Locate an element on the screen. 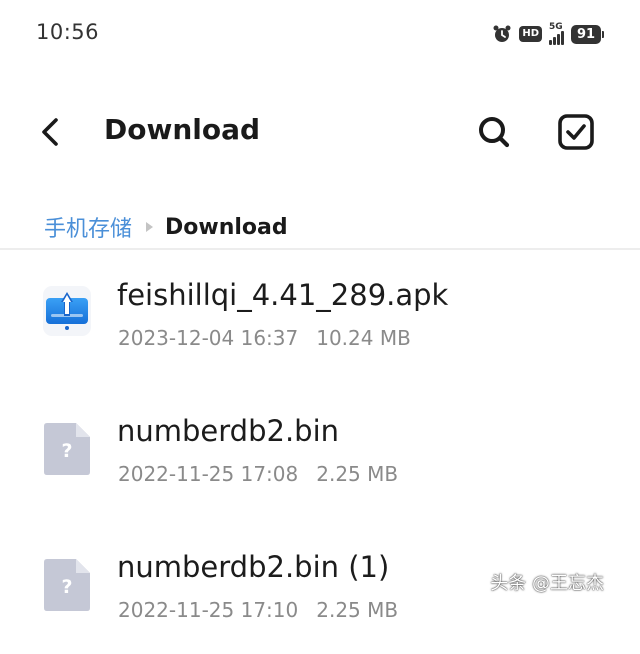  chevron-left-icon is located at coordinates (50, 132).